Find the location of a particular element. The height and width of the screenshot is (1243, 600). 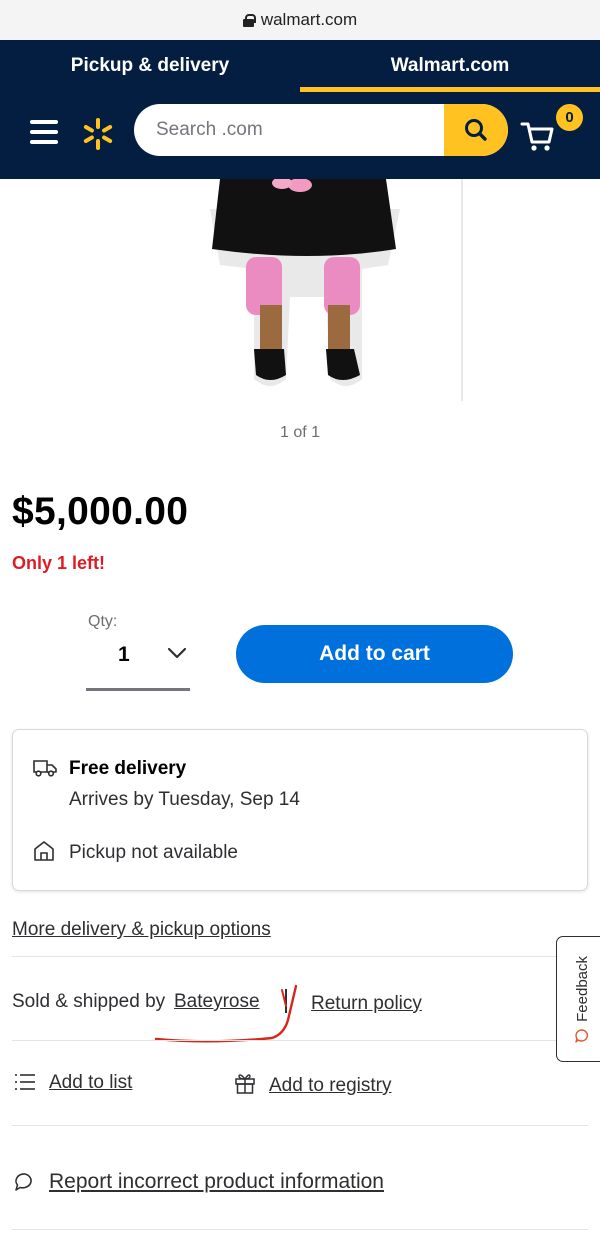

search-input: Search .com is located at coordinates (209, 130).